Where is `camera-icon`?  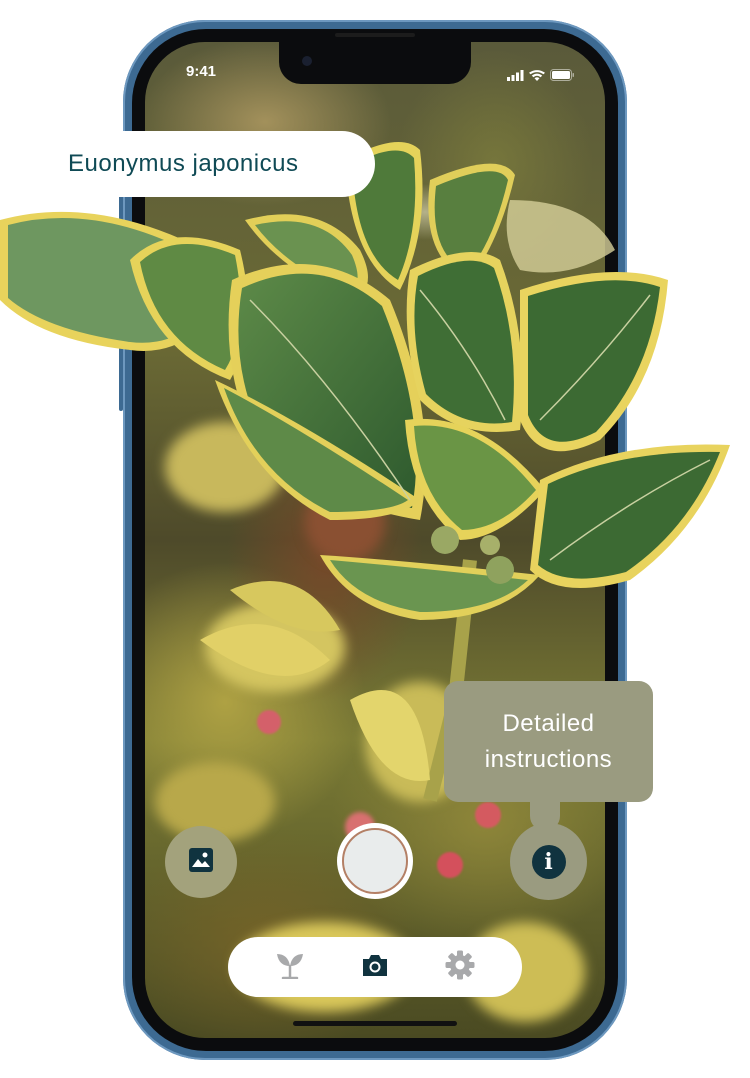 camera-icon is located at coordinates (375, 967).